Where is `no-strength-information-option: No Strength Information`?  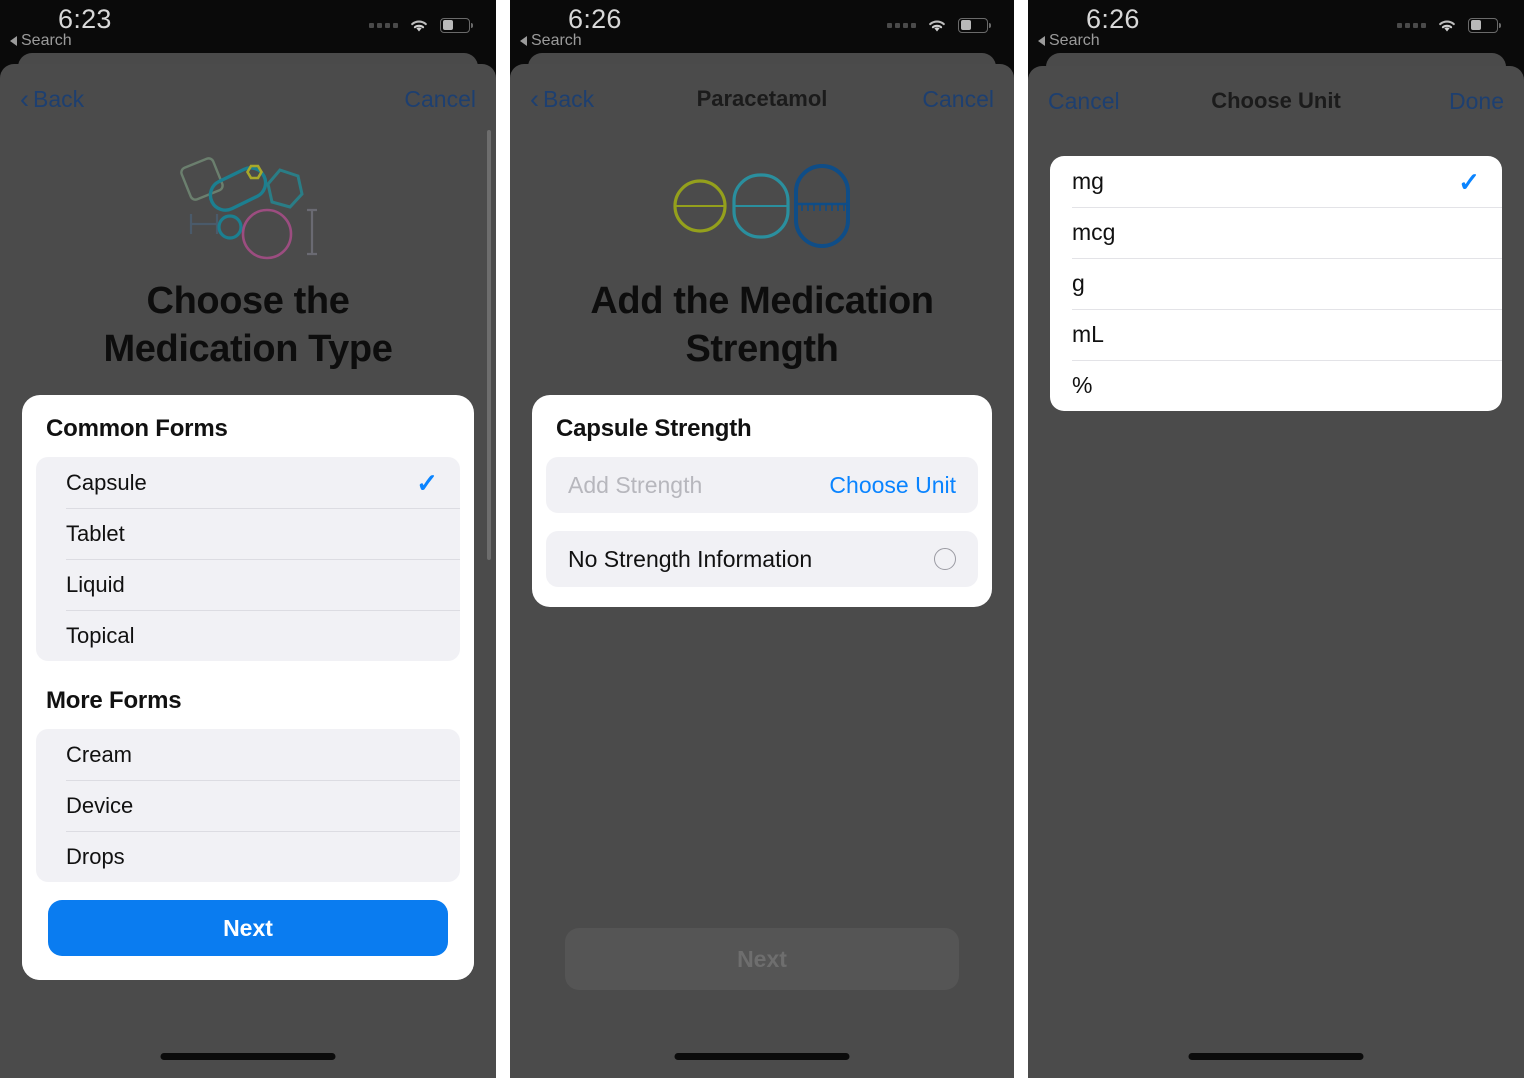
no-strength-information-option: No Strength Information is located at coordinates (762, 559).